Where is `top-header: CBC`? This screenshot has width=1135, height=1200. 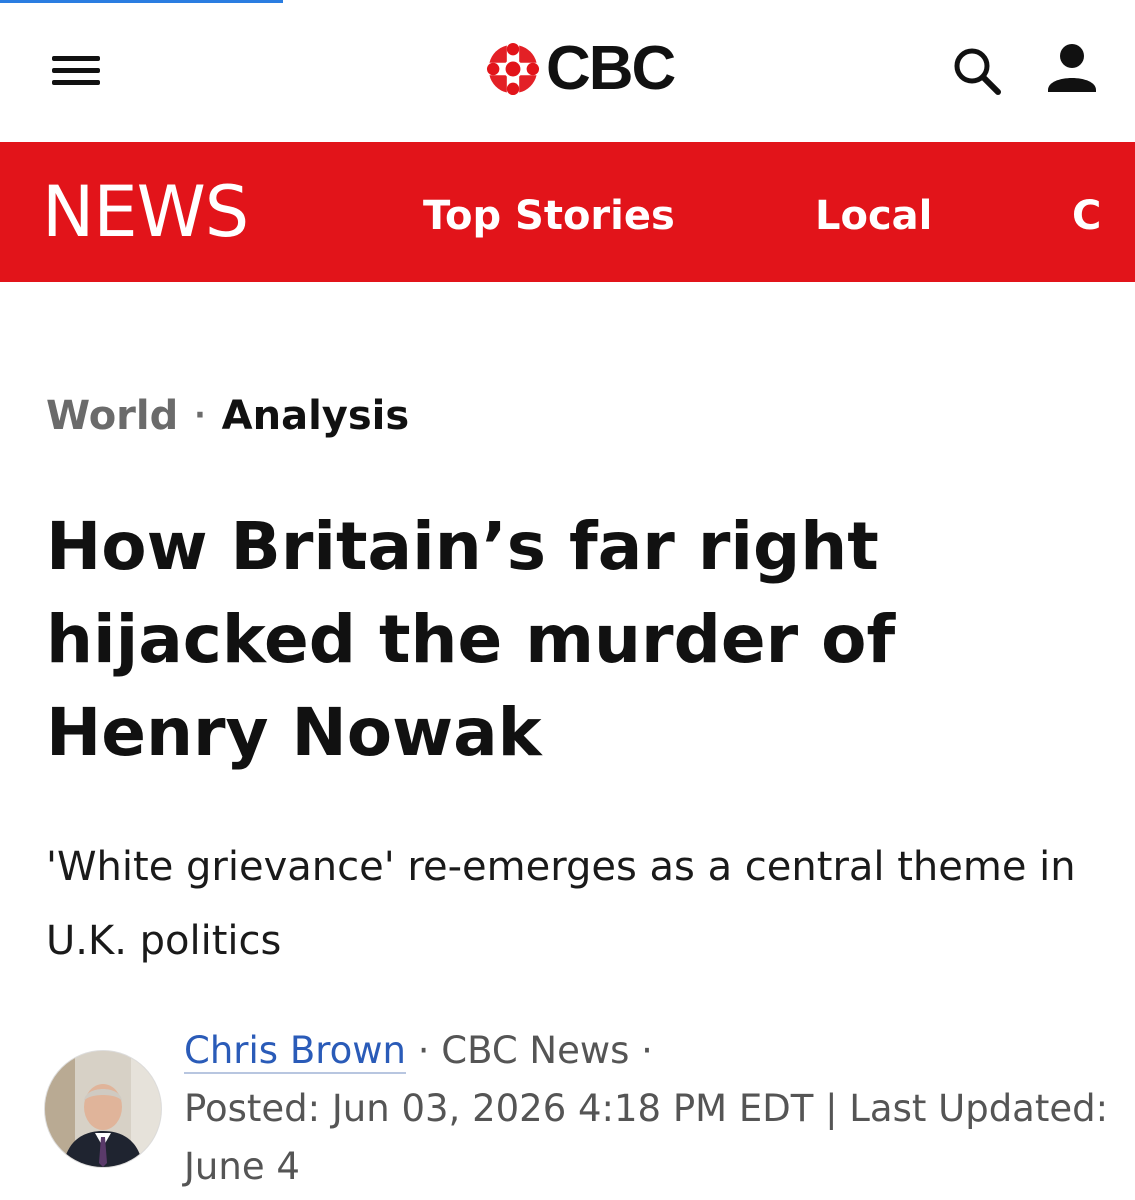
top-header: CBC is located at coordinates (567, 70).